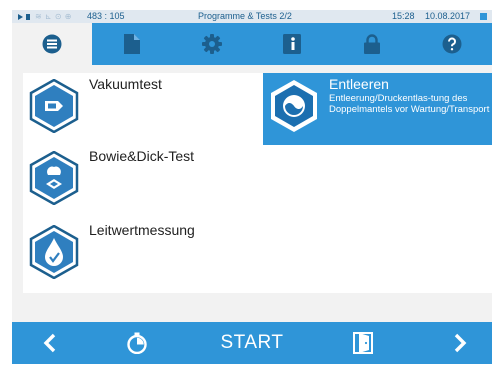 This screenshot has height=371, width=502. I want to click on tab-info, so click(292, 44).